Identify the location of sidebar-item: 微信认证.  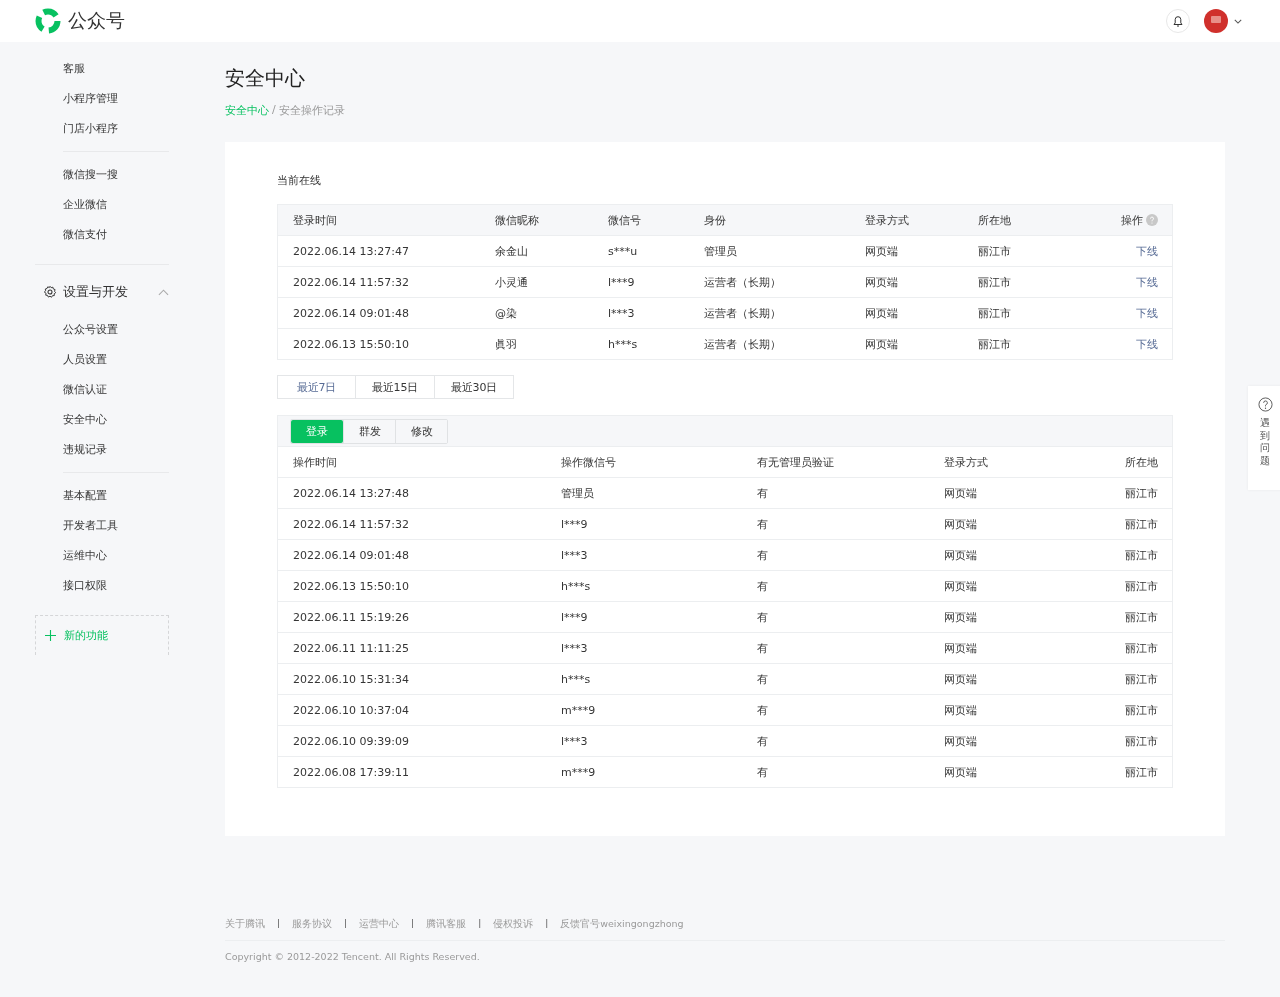
(130, 390).